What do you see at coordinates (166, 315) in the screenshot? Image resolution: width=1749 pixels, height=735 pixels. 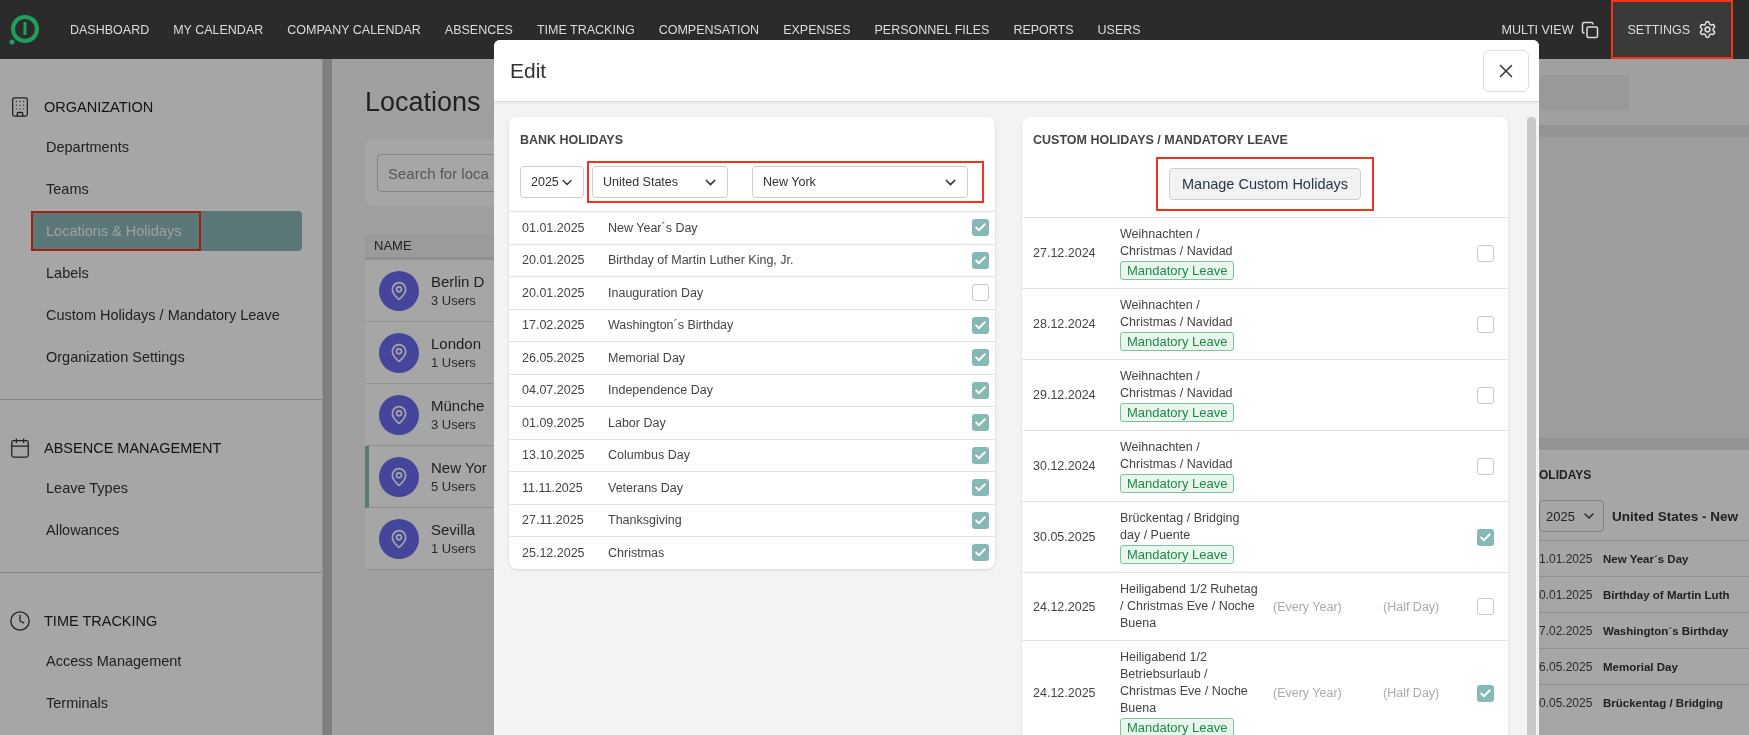 I see `sidebar-item: Custom Holidays / Mandatory Leave` at bounding box center [166, 315].